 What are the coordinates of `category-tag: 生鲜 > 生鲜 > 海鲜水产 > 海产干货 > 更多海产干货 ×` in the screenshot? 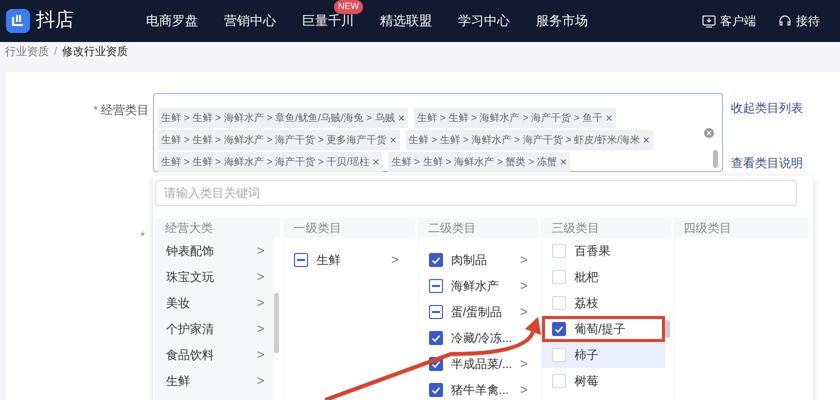 It's located at (279, 140).